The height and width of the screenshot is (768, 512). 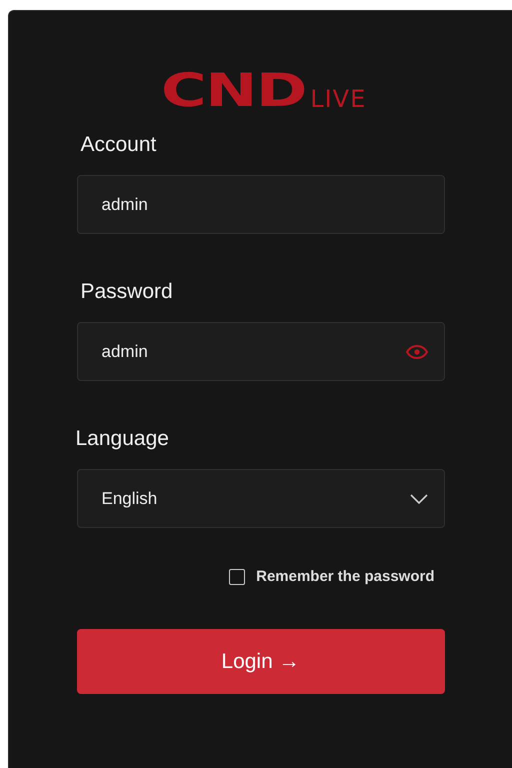 What do you see at coordinates (119, 145) in the screenshot?
I see `field-label: Account` at bounding box center [119, 145].